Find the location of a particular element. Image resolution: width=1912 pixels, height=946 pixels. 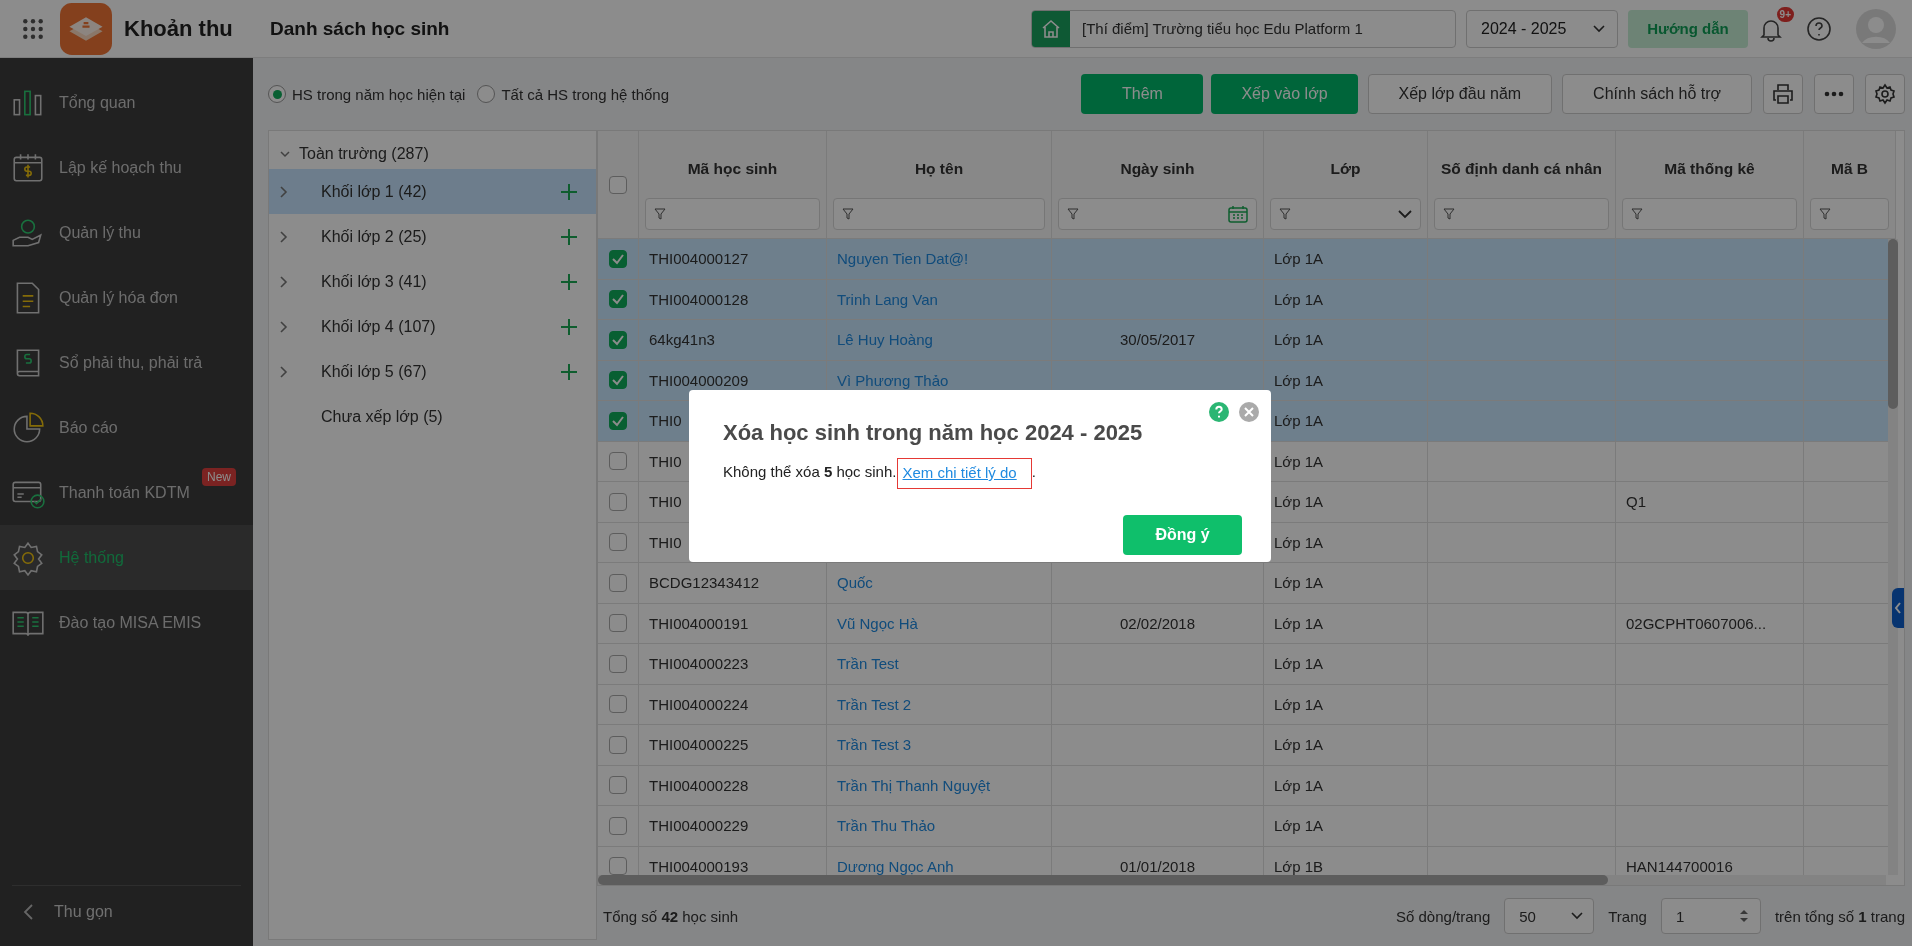

sidebar-item: Tổng quan is located at coordinates (126, 102).